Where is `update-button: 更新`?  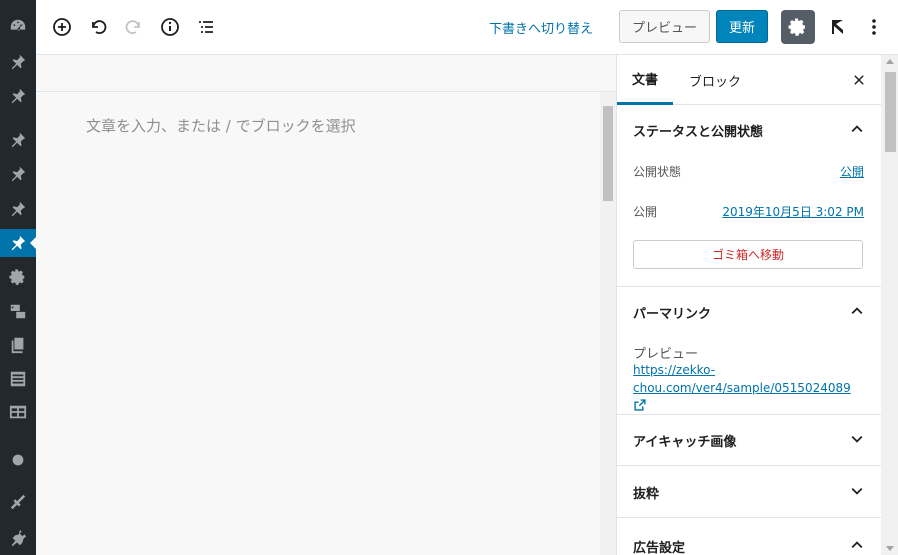 update-button: 更新 is located at coordinates (742, 26).